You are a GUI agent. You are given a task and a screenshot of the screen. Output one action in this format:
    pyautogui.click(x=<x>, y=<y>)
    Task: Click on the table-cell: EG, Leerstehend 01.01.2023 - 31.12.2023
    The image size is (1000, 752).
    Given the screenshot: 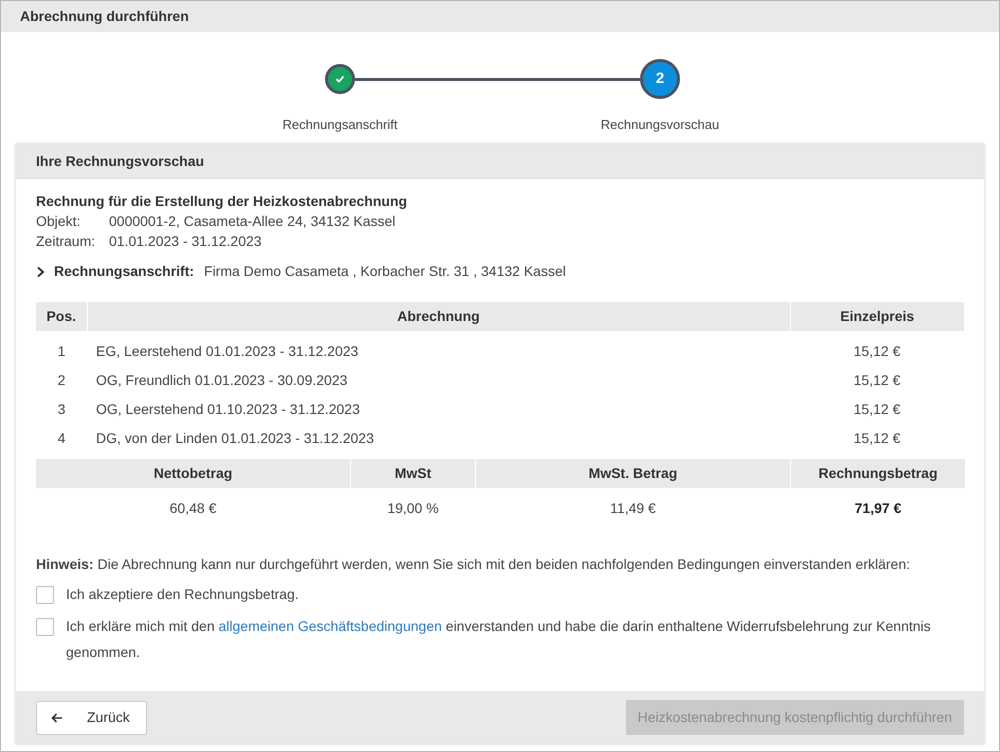 What is the action you would take?
    pyautogui.click(x=438, y=348)
    